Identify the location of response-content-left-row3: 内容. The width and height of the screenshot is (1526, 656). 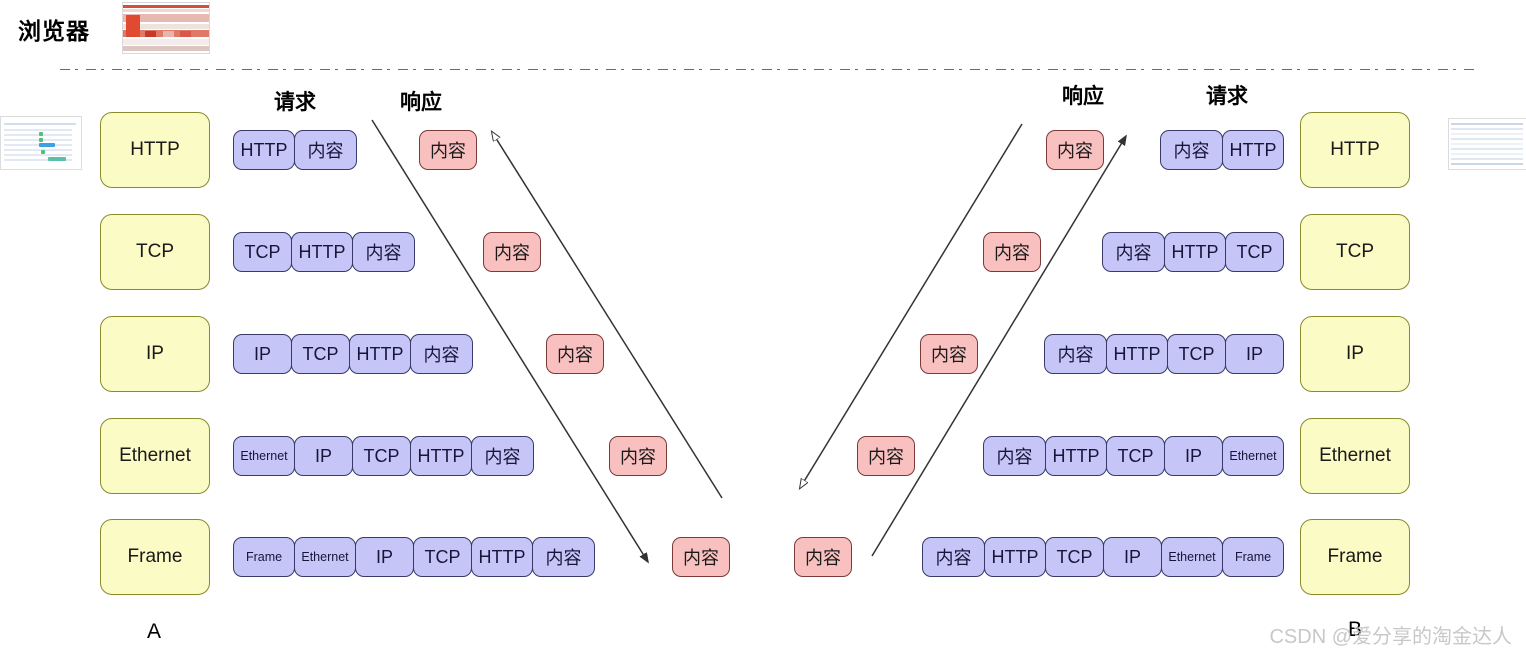
(575, 354).